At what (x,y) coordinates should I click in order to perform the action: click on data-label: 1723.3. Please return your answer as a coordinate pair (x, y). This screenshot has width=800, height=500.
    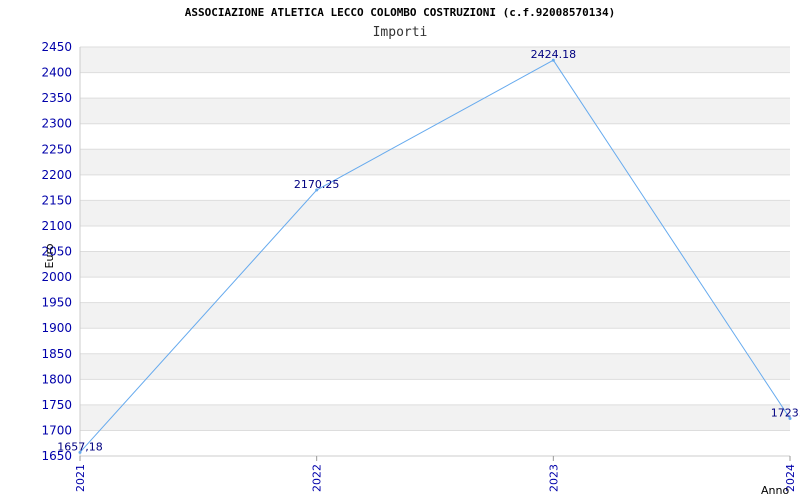
    Looking at the image, I should click on (785, 413).